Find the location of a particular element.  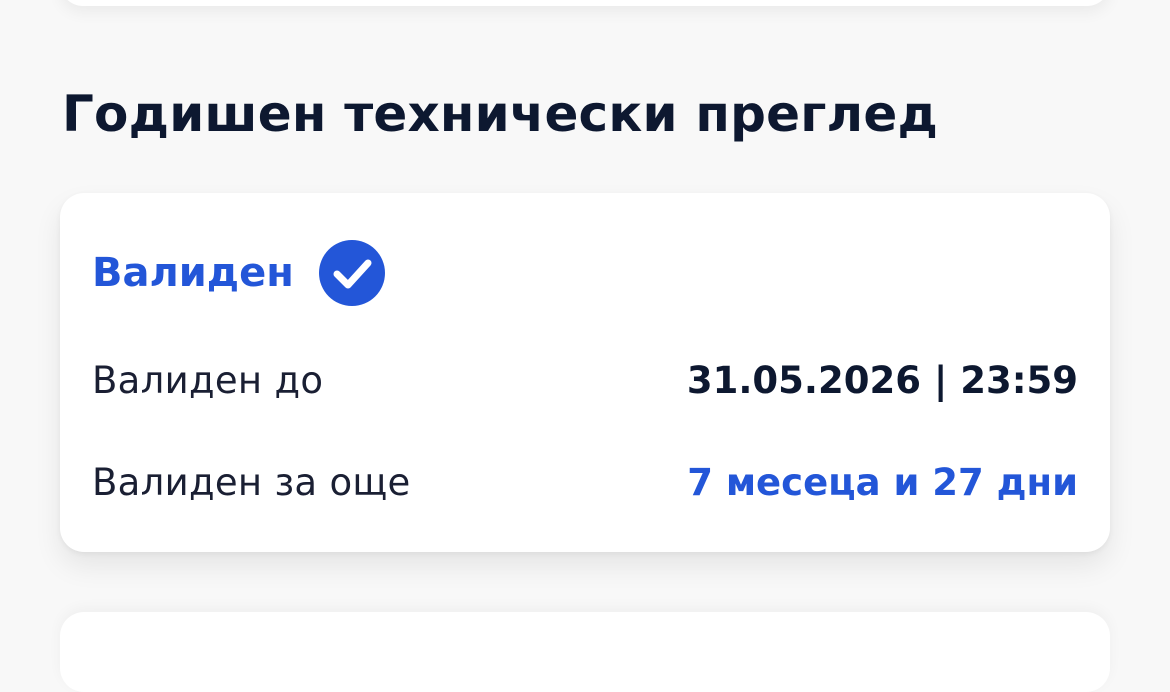

valid-for-value: 7 месеца и 27 дни is located at coordinates (882, 482).